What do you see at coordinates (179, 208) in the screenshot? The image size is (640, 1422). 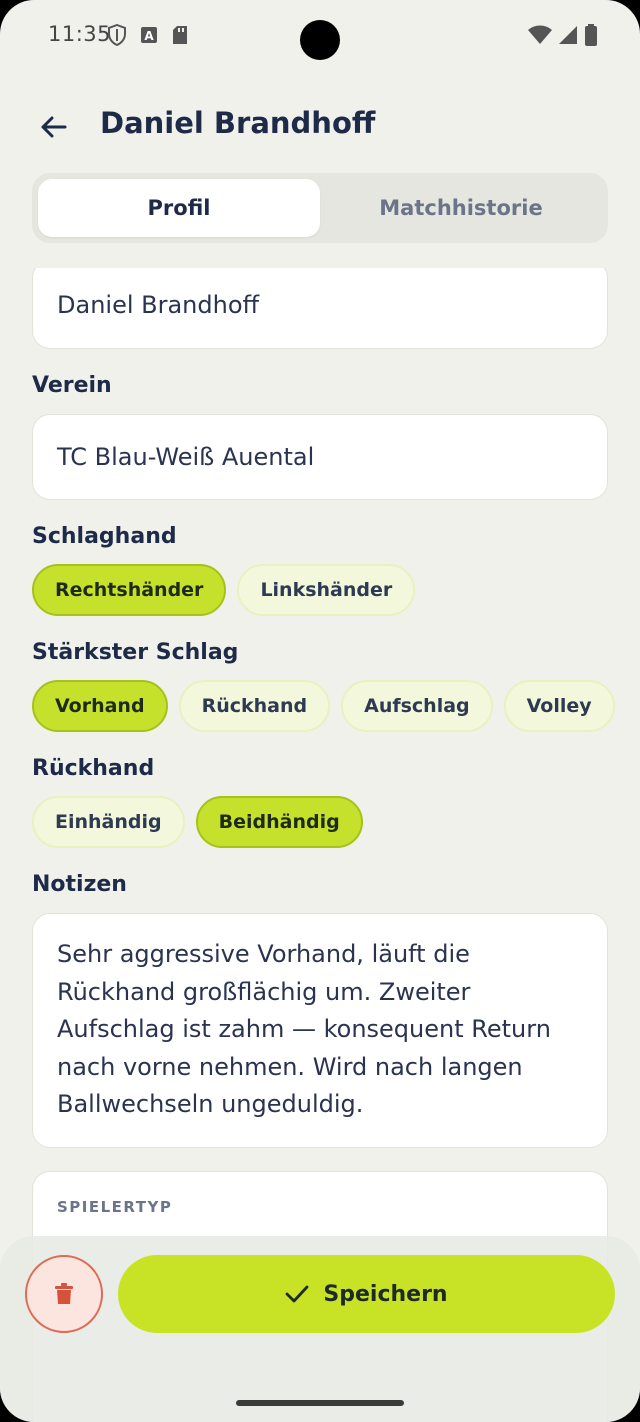 I see `tab-profil: Profil` at bounding box center [179, 208].